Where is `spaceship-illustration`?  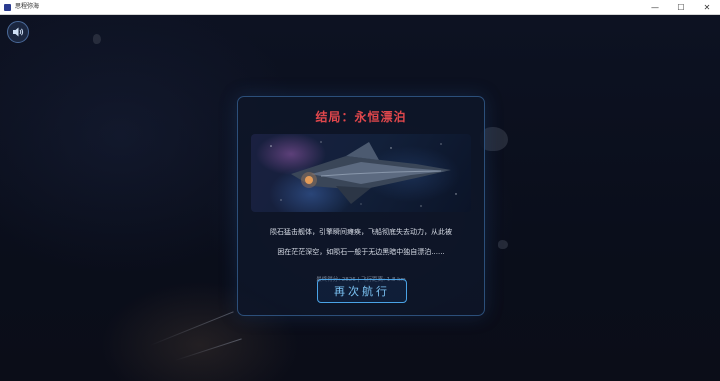 spaceship-illustration is located at coordinates (361, 173).